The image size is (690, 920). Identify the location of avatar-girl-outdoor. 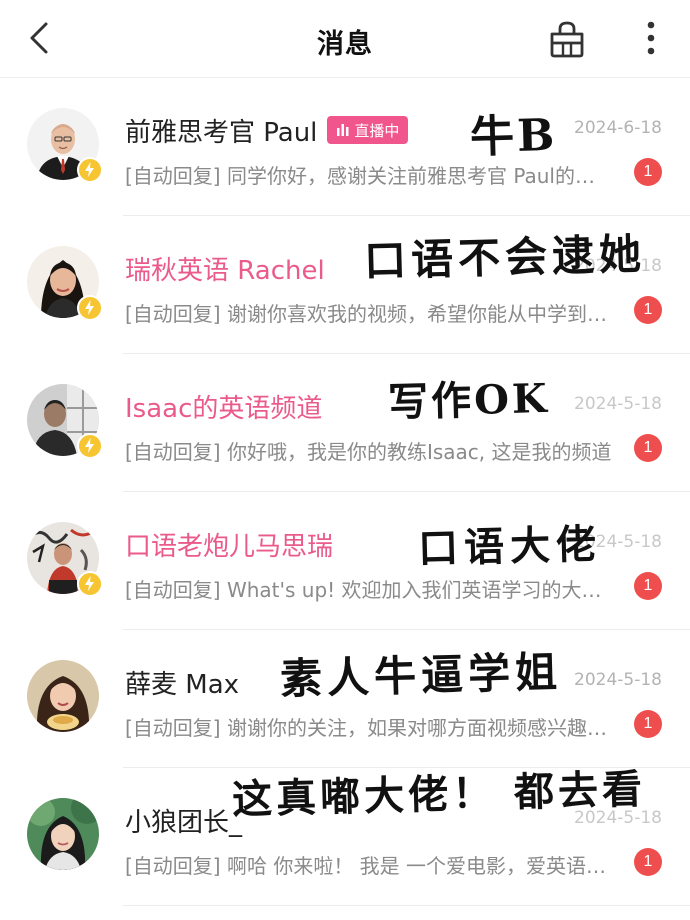
(63, 834).